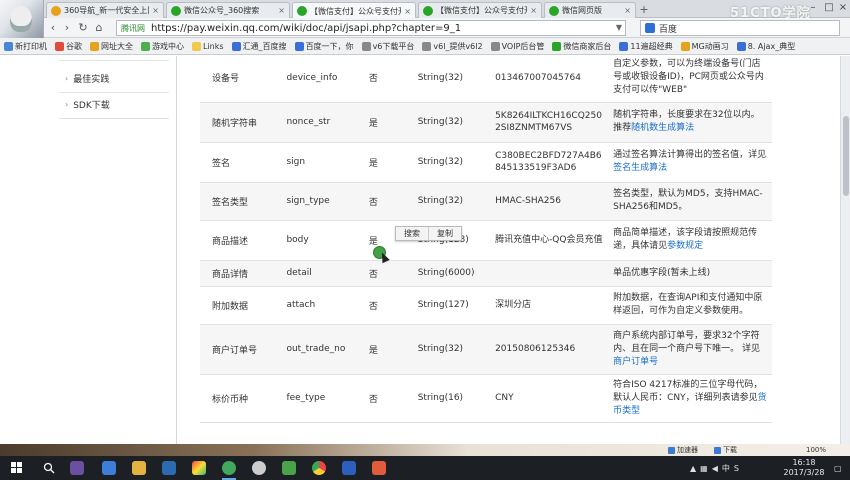  Describe the element at coordinates (693, 468) in the screenshot. I see `tray-arrow-icon: ▲` at that location.